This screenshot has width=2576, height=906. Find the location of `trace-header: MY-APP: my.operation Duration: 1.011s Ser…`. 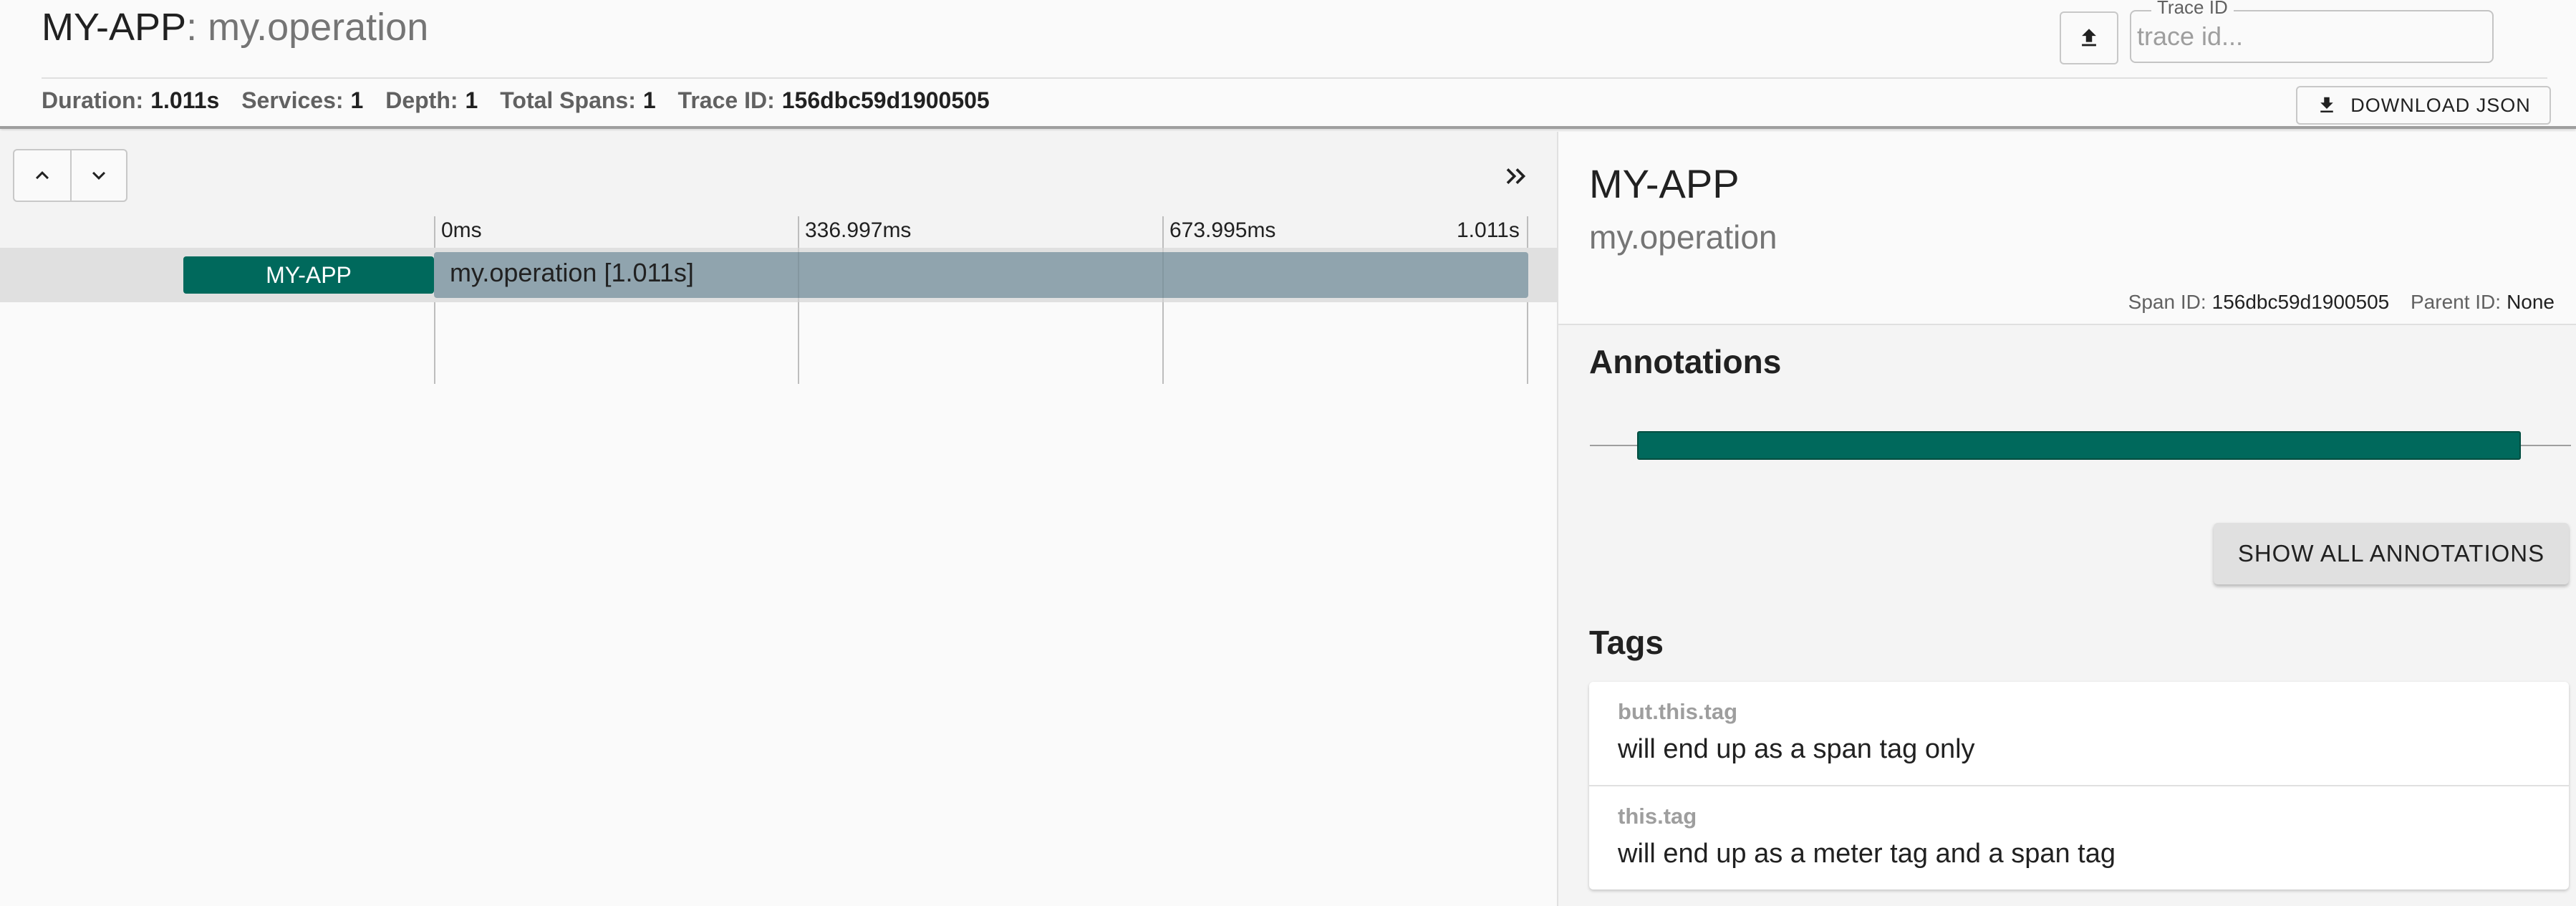

trace-header: MY-APP: my.operation Duration: 1.011s Ser… is located at coordinates (1288, 64).